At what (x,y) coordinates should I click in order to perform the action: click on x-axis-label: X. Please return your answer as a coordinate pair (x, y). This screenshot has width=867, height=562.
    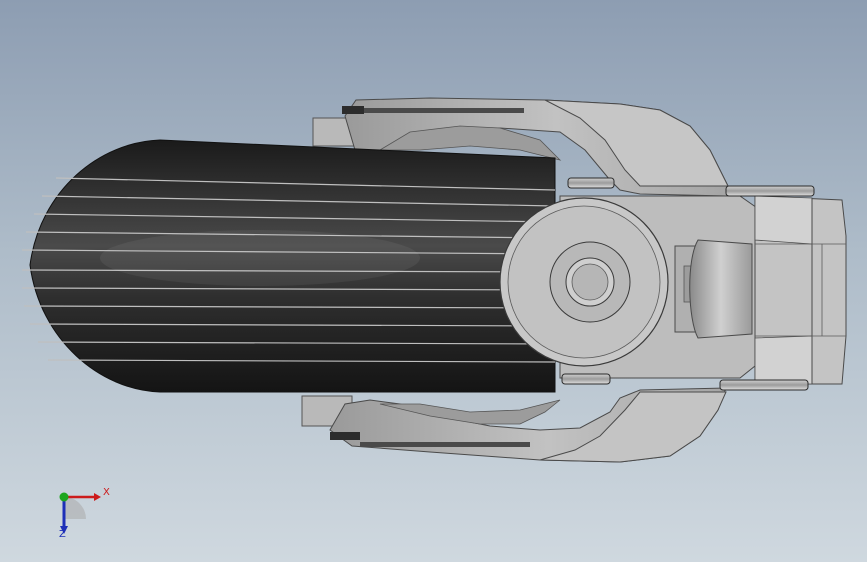
    Looking at the image, I should click on (106, 492).